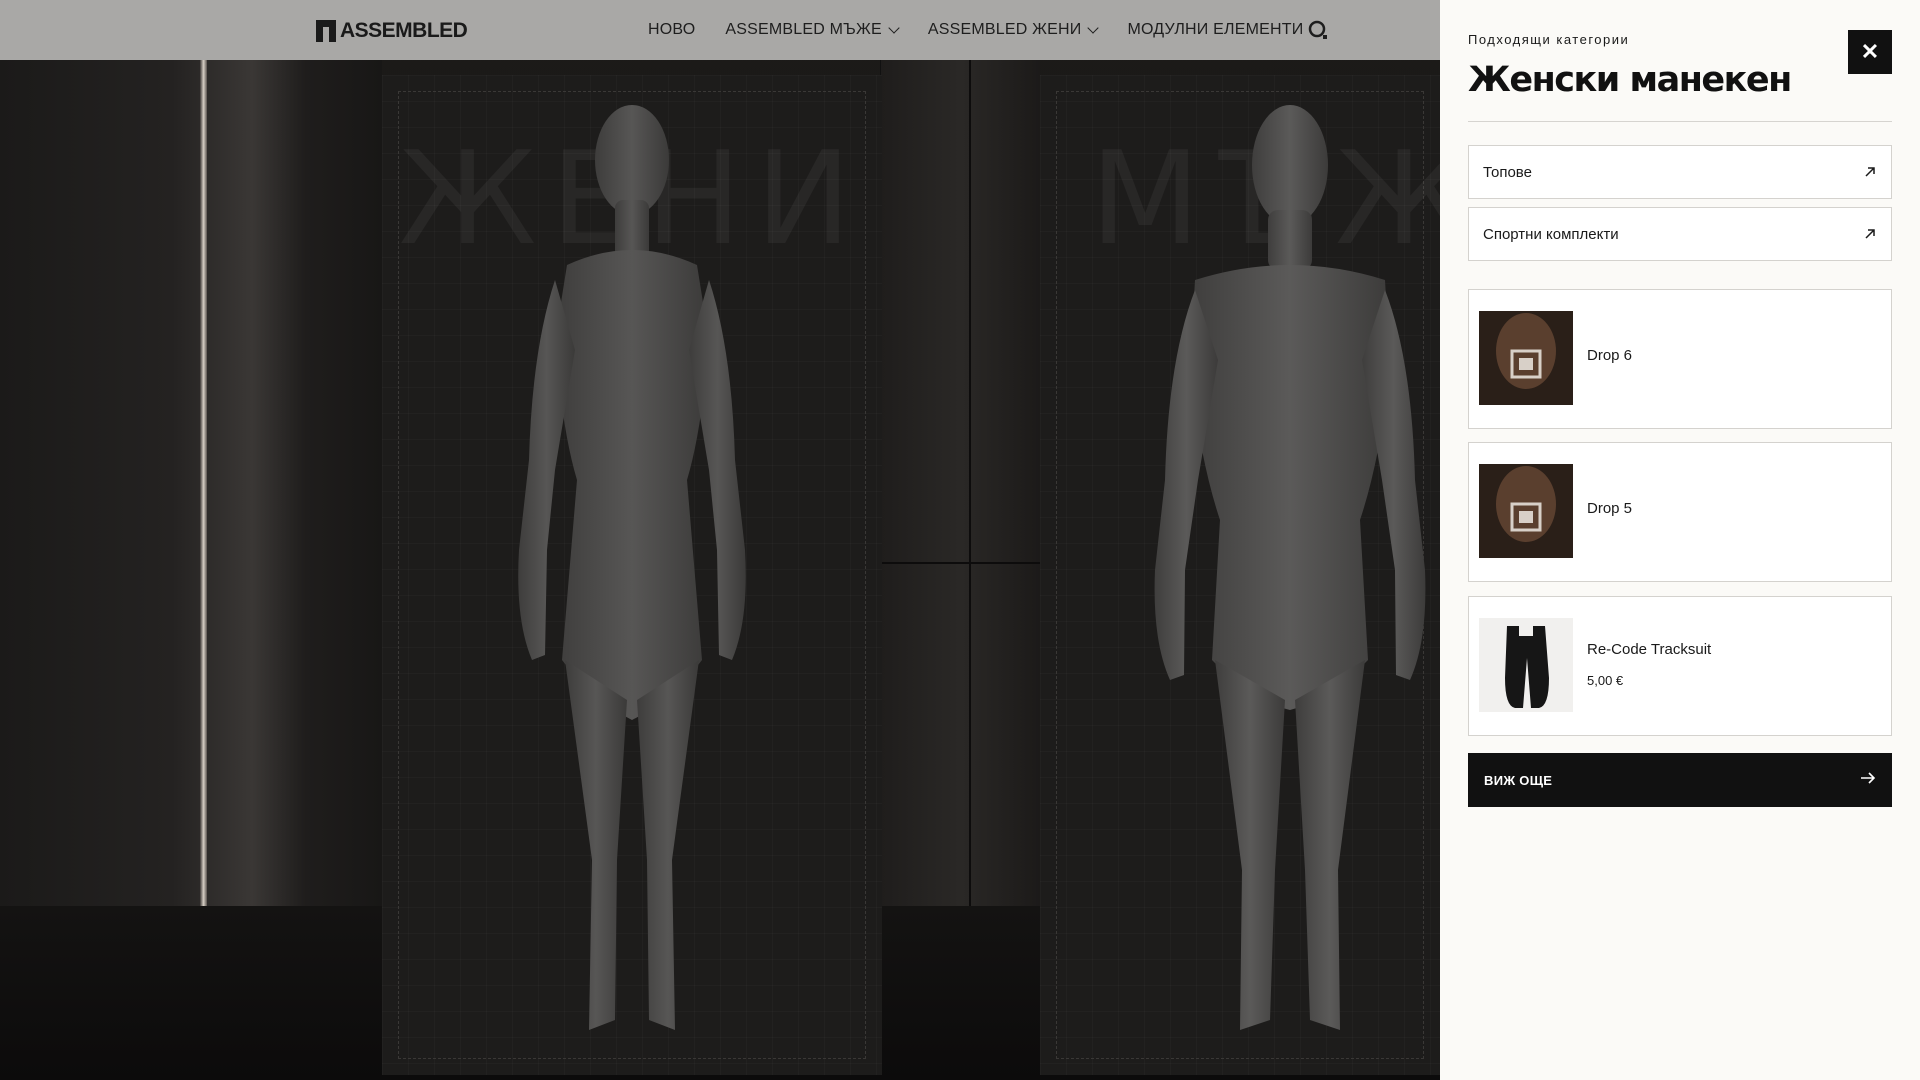  Describe the element at coordinates (1549, 39) in the screenshot. I see `drawer-subtitle: Подходящи категории` at that location.